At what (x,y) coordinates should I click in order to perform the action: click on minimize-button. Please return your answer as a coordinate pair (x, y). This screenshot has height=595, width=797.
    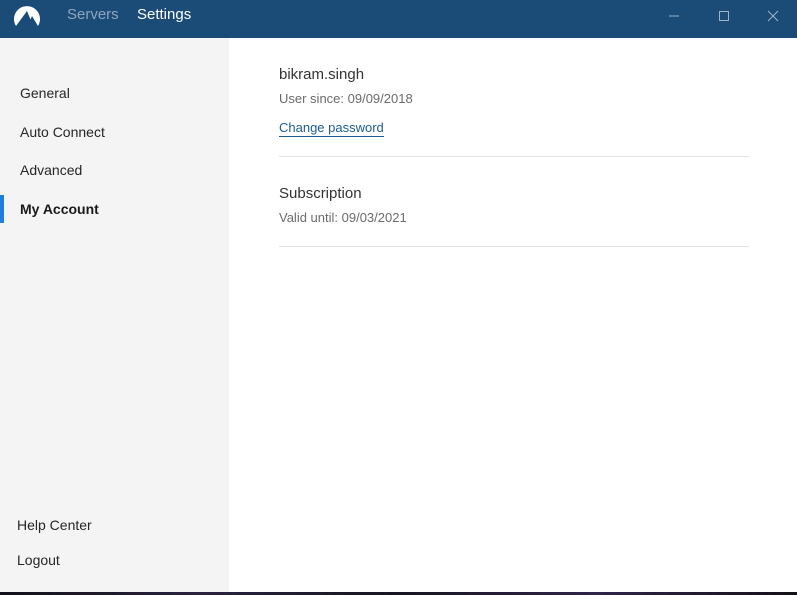
    Looking at the image, I should click on (674, 16).